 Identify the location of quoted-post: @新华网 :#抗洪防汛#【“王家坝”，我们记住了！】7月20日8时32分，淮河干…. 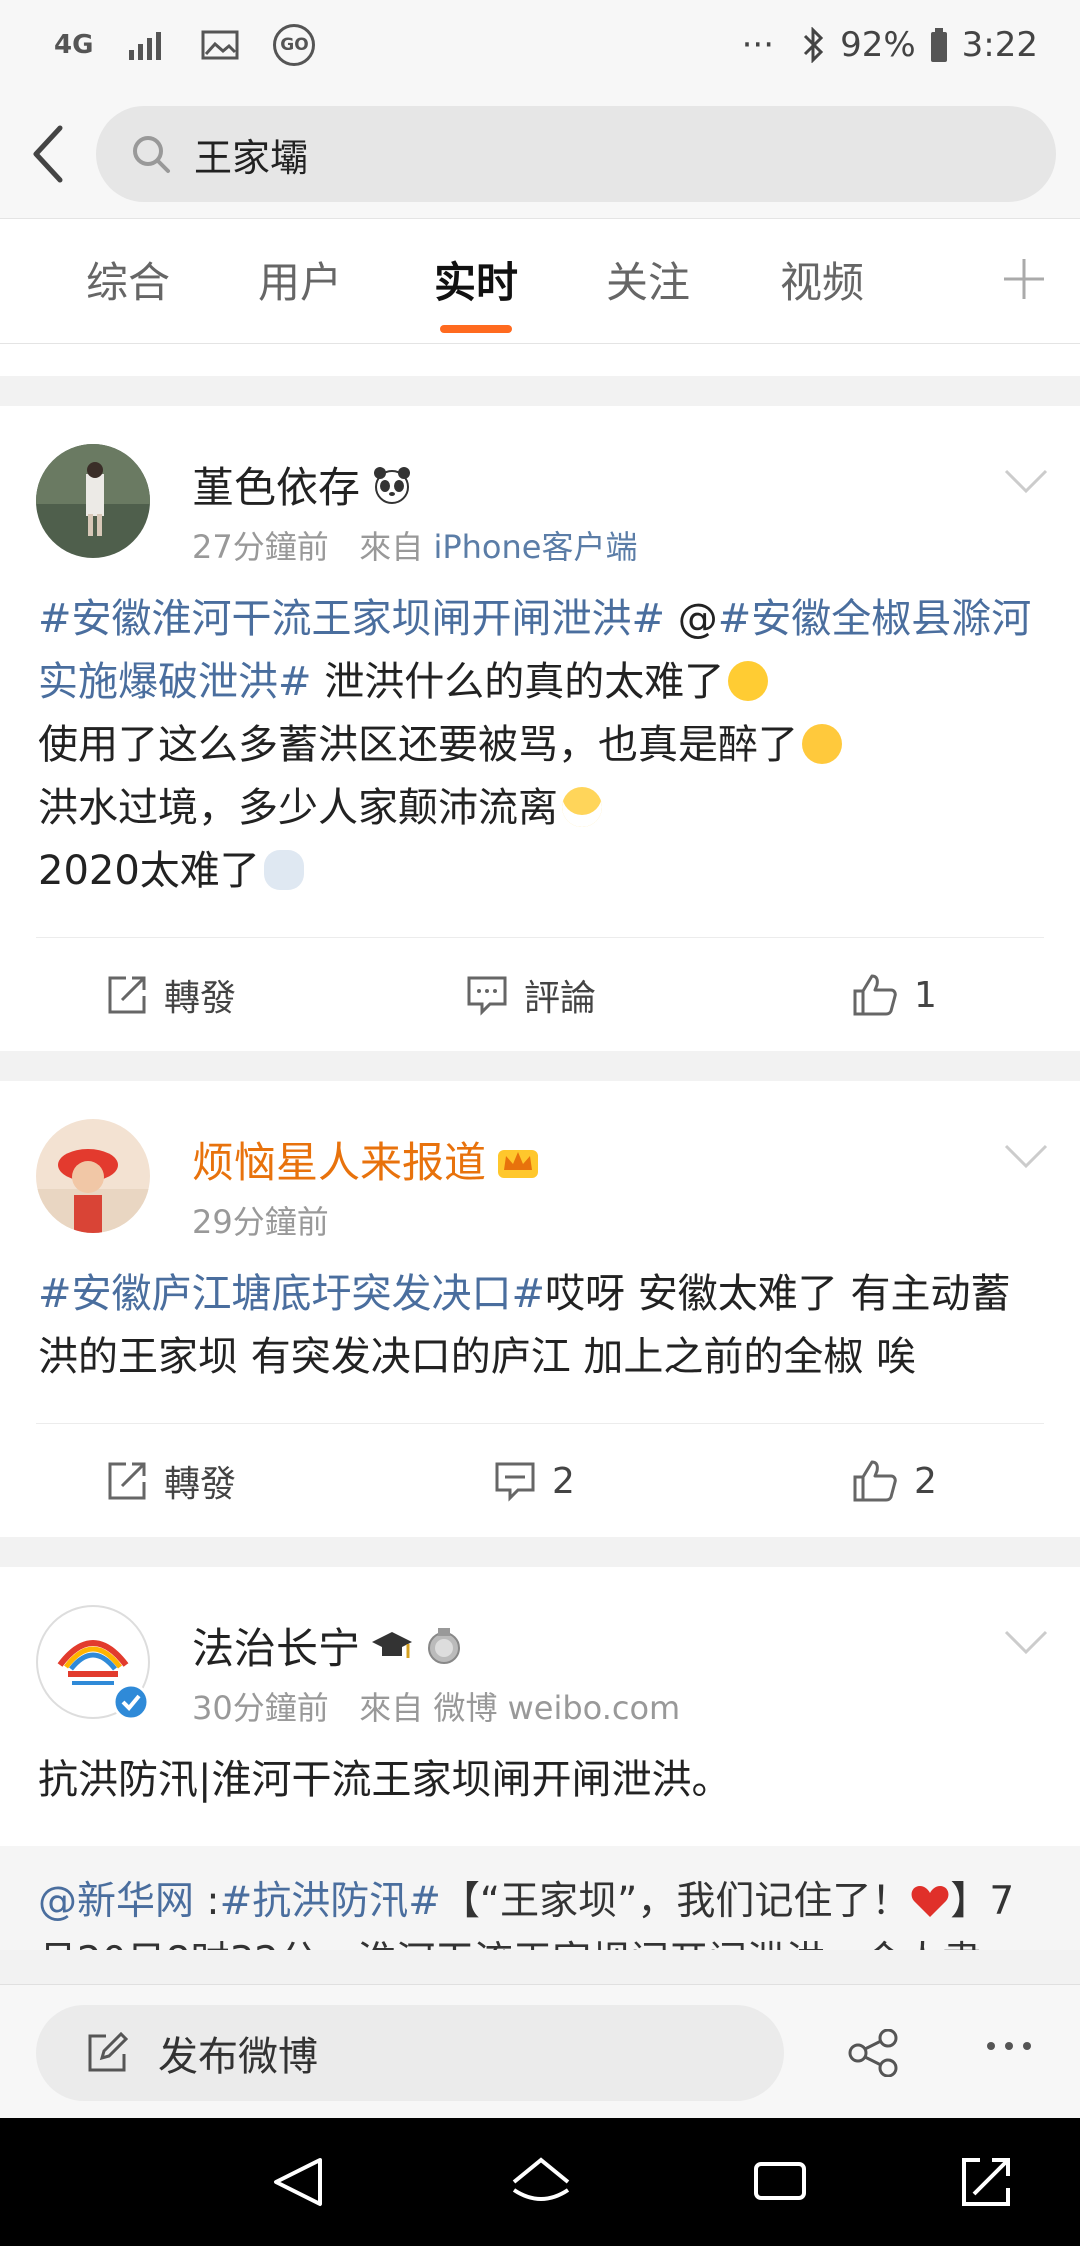
(540, 1898).